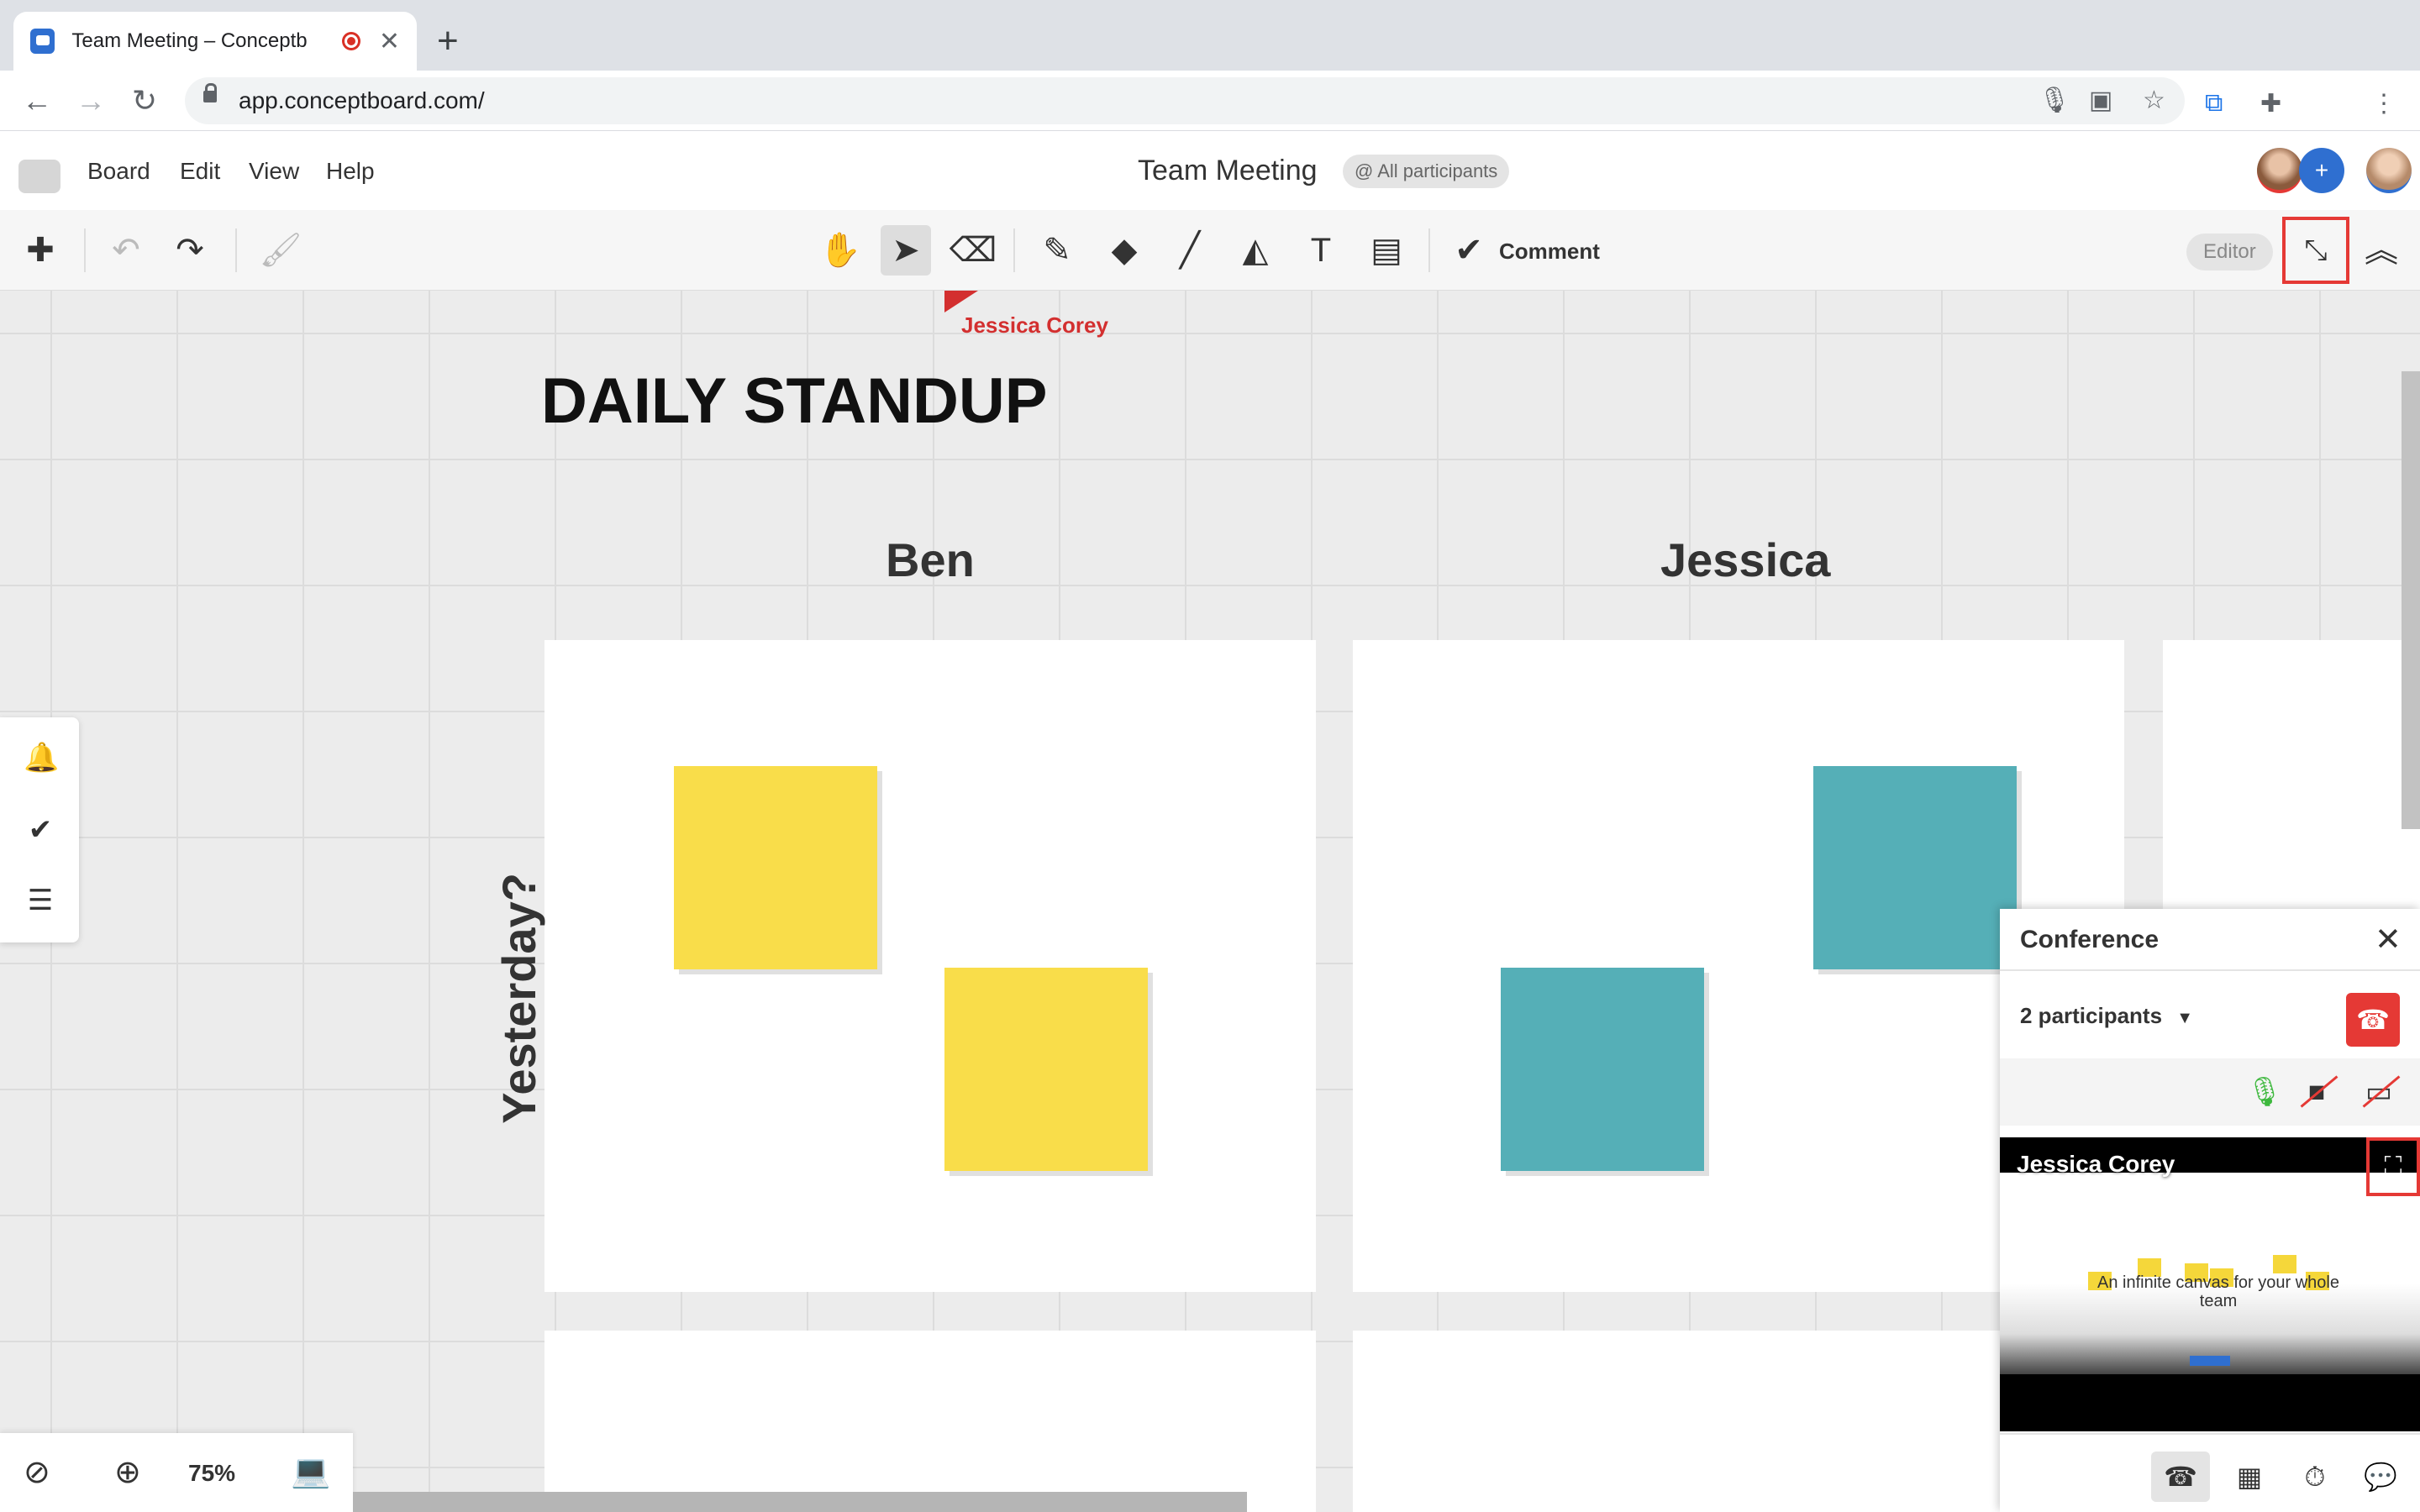 This screenshot has width=2420, height=1512. What do you see at coordinates (40, 900) in the screenshot?
I see `board-list-icon: ☰` at bounding box center [40, 900].